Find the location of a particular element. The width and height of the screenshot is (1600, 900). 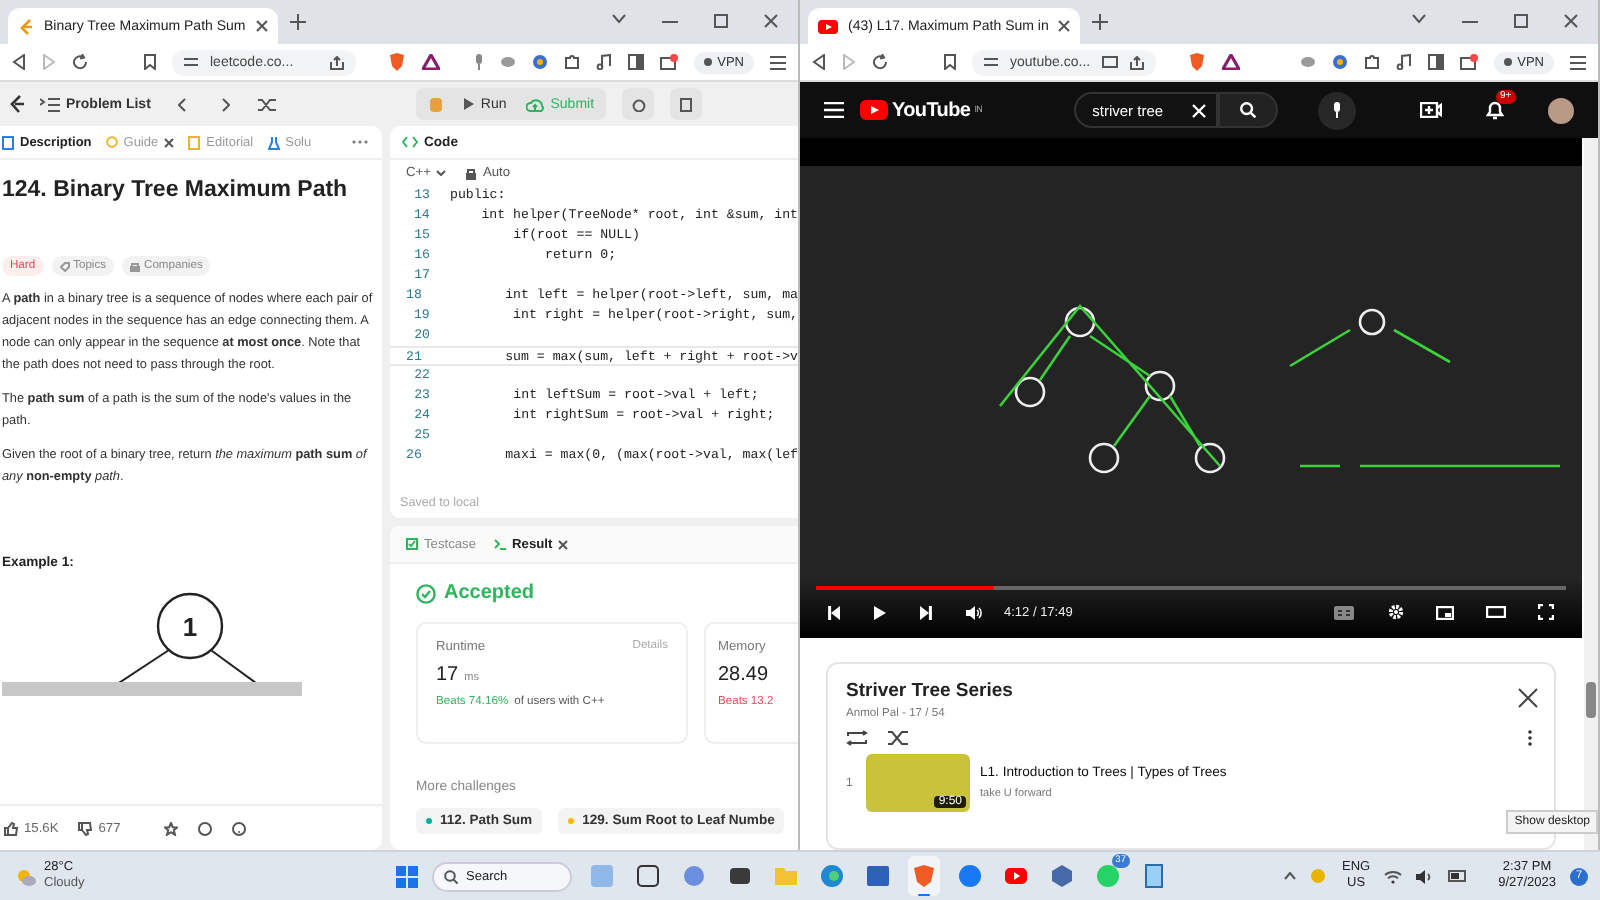

chevron-right-icon is located at coordinates (226, 104).